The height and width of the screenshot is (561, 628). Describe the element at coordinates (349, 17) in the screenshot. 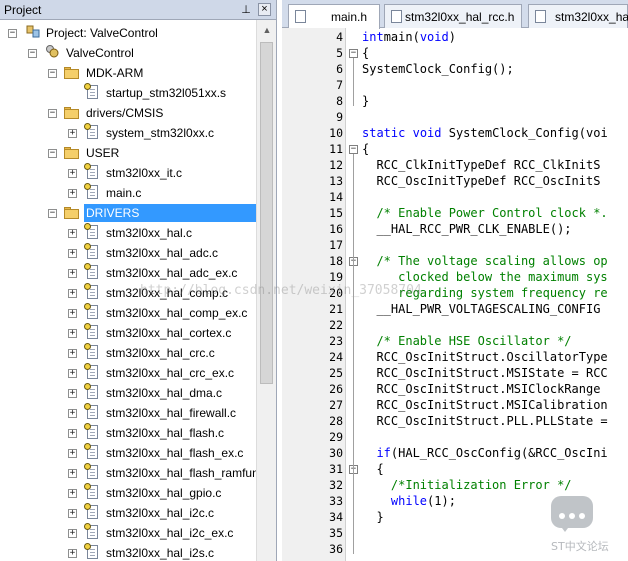

I see `editor-tab-label: main.h` at that location.